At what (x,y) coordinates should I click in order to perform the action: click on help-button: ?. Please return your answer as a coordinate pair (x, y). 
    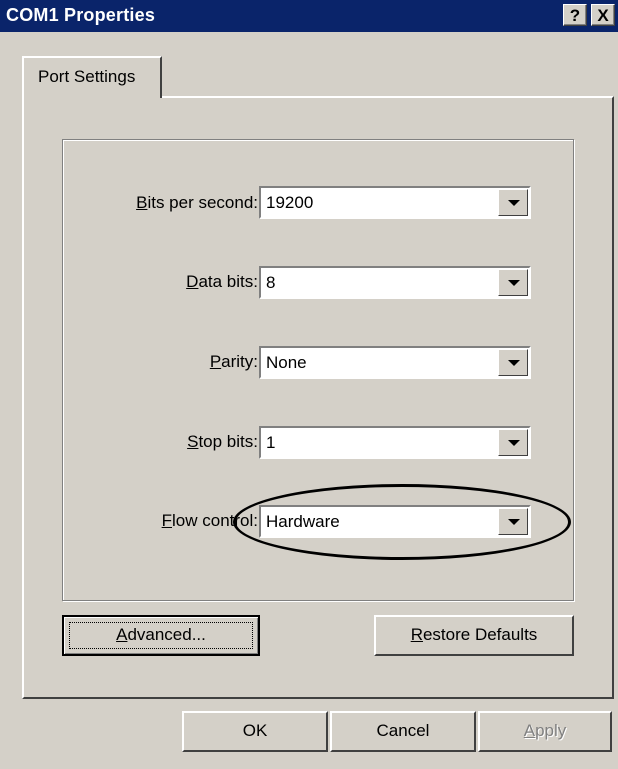
    Looking at the image, I should click on (575, 15).